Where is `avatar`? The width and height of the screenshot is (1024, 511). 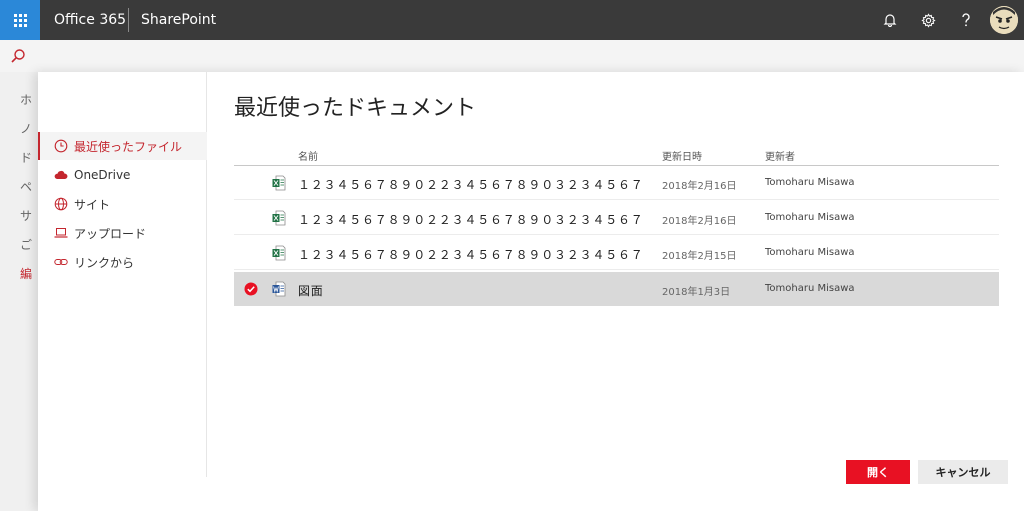
avatar is located at coordinates (1004, 20).